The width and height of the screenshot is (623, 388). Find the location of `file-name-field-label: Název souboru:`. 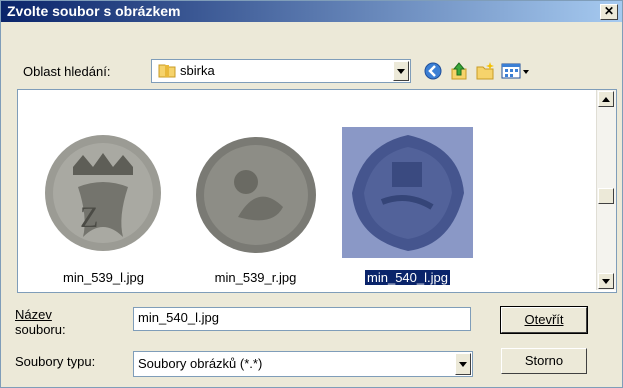

file-name-field-label: Název souboru: is located at coordinates (40, 322).